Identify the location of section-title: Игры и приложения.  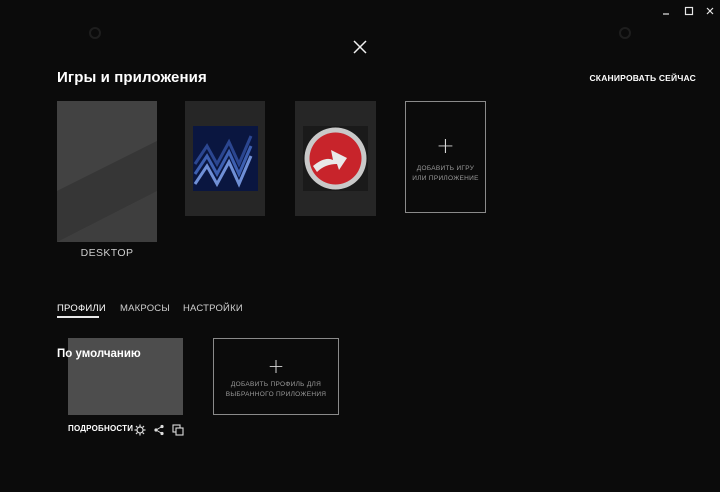
(132, 77).